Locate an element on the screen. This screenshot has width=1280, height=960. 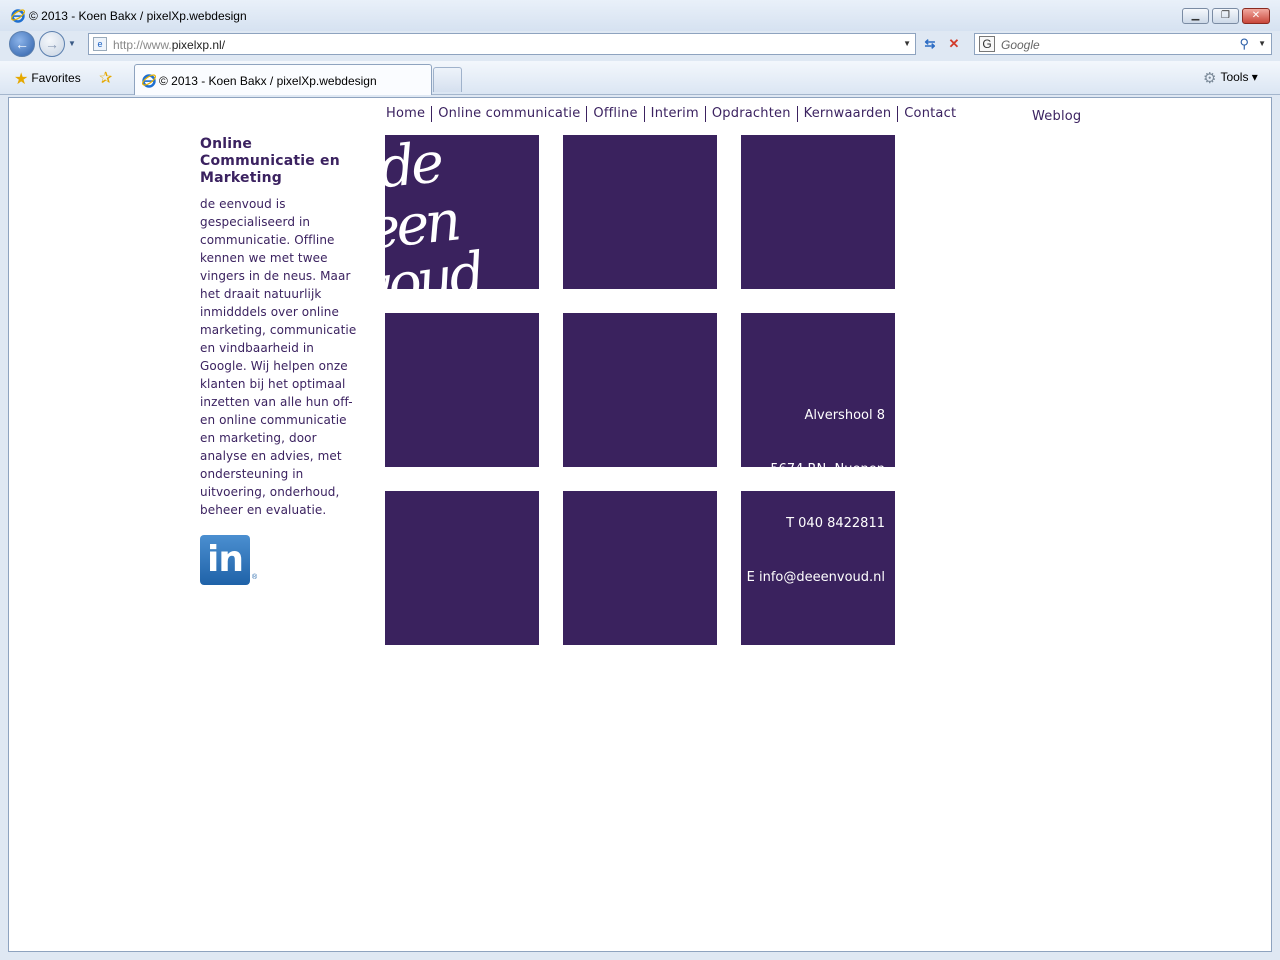
tools-menu-button: ⚙ Tools ▾ is located at coordinates (1230, 78).